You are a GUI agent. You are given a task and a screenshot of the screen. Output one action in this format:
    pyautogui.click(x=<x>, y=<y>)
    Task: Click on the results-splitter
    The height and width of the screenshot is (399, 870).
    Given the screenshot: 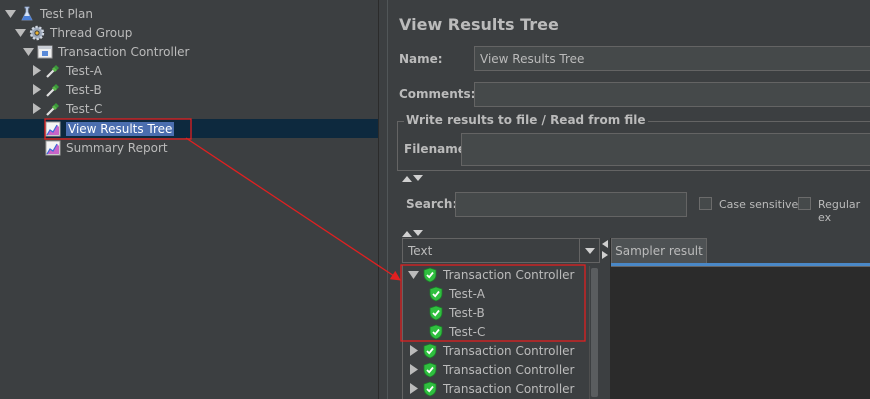 What is the action you would take?
    pyautogui.click(x=604, y=318)
    